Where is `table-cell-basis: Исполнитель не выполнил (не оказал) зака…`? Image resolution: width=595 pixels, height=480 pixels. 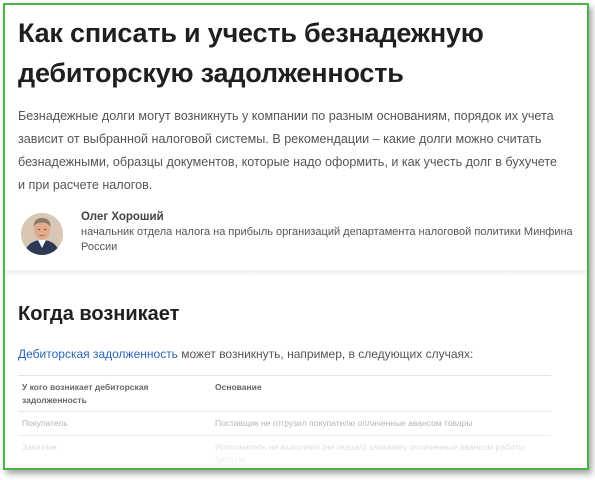
table-cell-basis: Исполнитель не выполнил (не оказал) зака… is located at coordinates (381, 451).